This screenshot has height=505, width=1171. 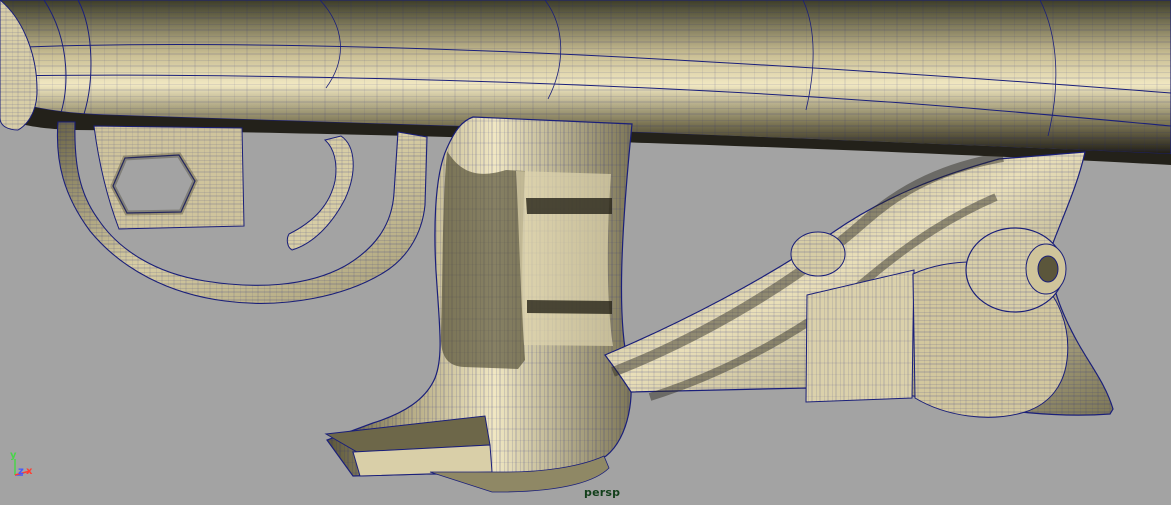 I want to click on trigger-guard, so click(x=242, y=212).